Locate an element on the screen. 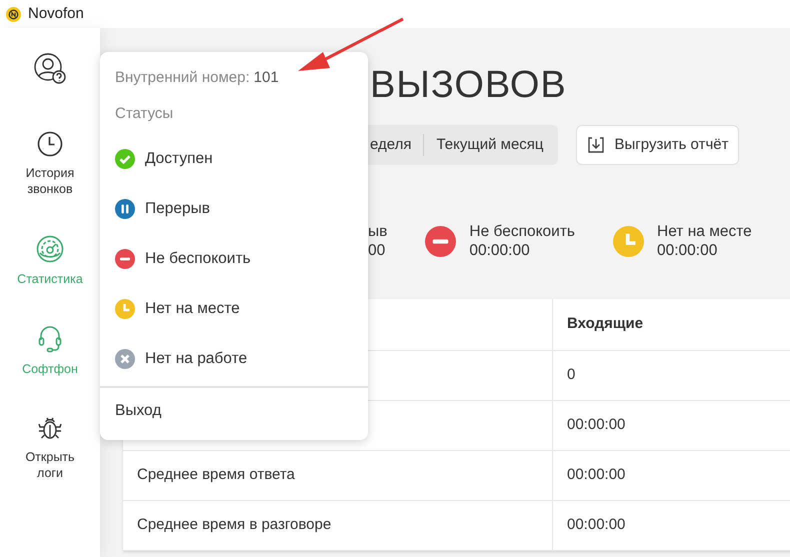  status-menu-item: Перерыв is located at coordinates (234, 209).